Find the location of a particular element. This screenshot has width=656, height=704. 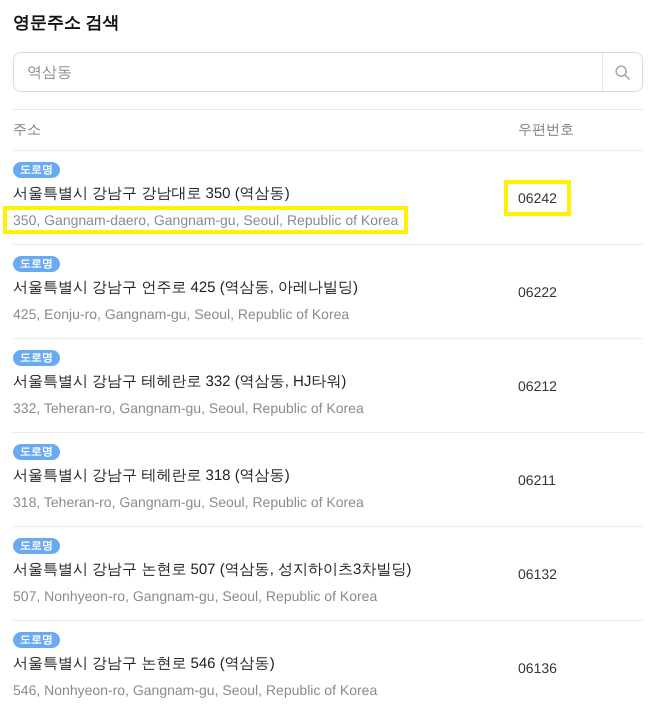

korean-address: 서울특별시 강남구 테헤란로 318 (역삼동) is located at coordinates (151, 476).